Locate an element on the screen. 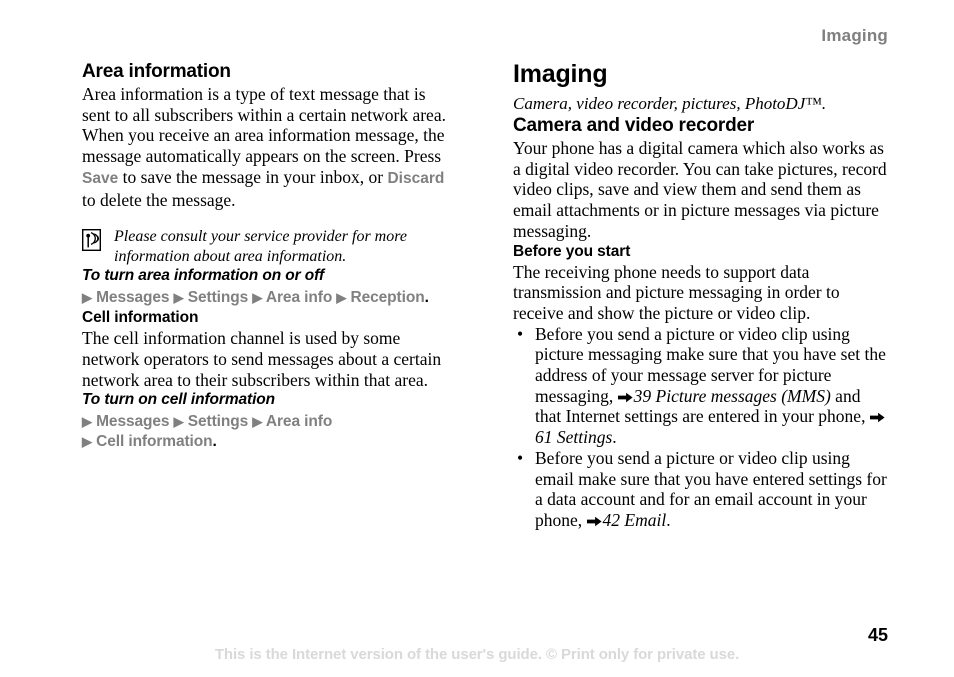 Image resolution: width=954 pixels, height=677 pixels. cross-reference-link-picture-messages: 39 Picture messages (MMS) is located at coordinates (732, 396).